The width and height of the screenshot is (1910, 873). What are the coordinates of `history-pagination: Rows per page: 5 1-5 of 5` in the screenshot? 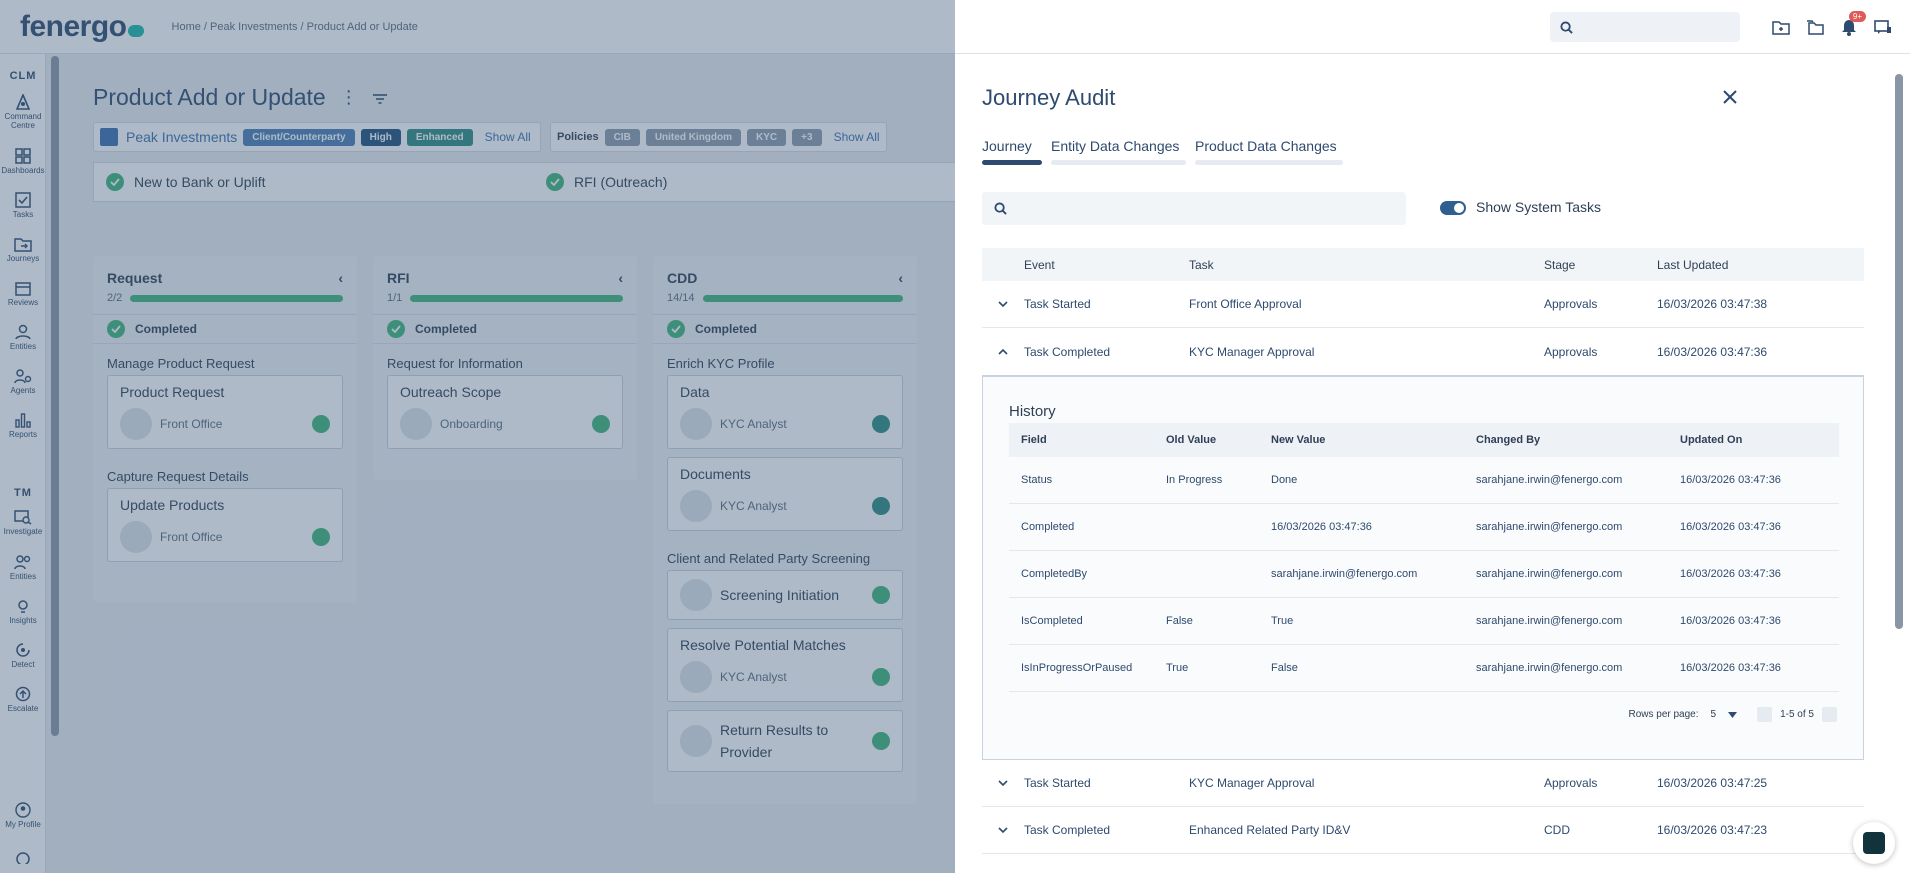 It's located at (1732, 714).